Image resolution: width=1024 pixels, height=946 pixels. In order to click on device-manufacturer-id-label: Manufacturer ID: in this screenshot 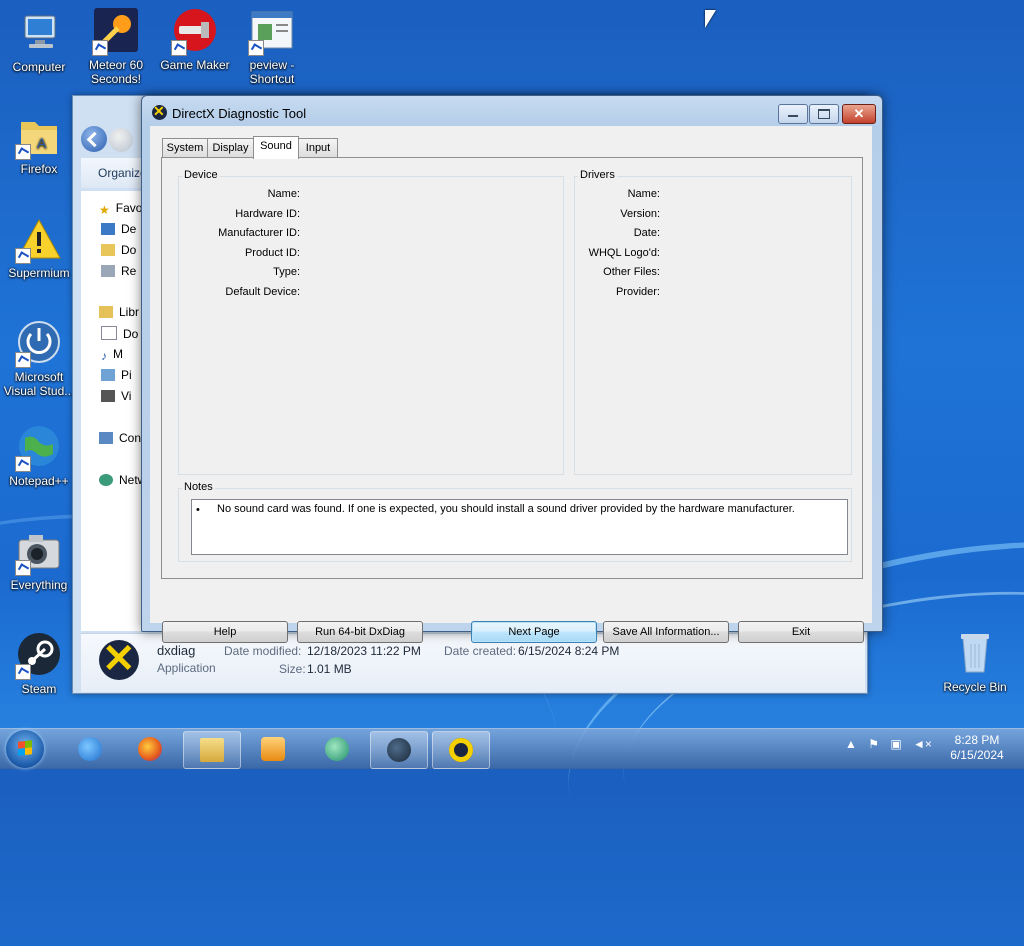, I will do `click(259, 233)`.